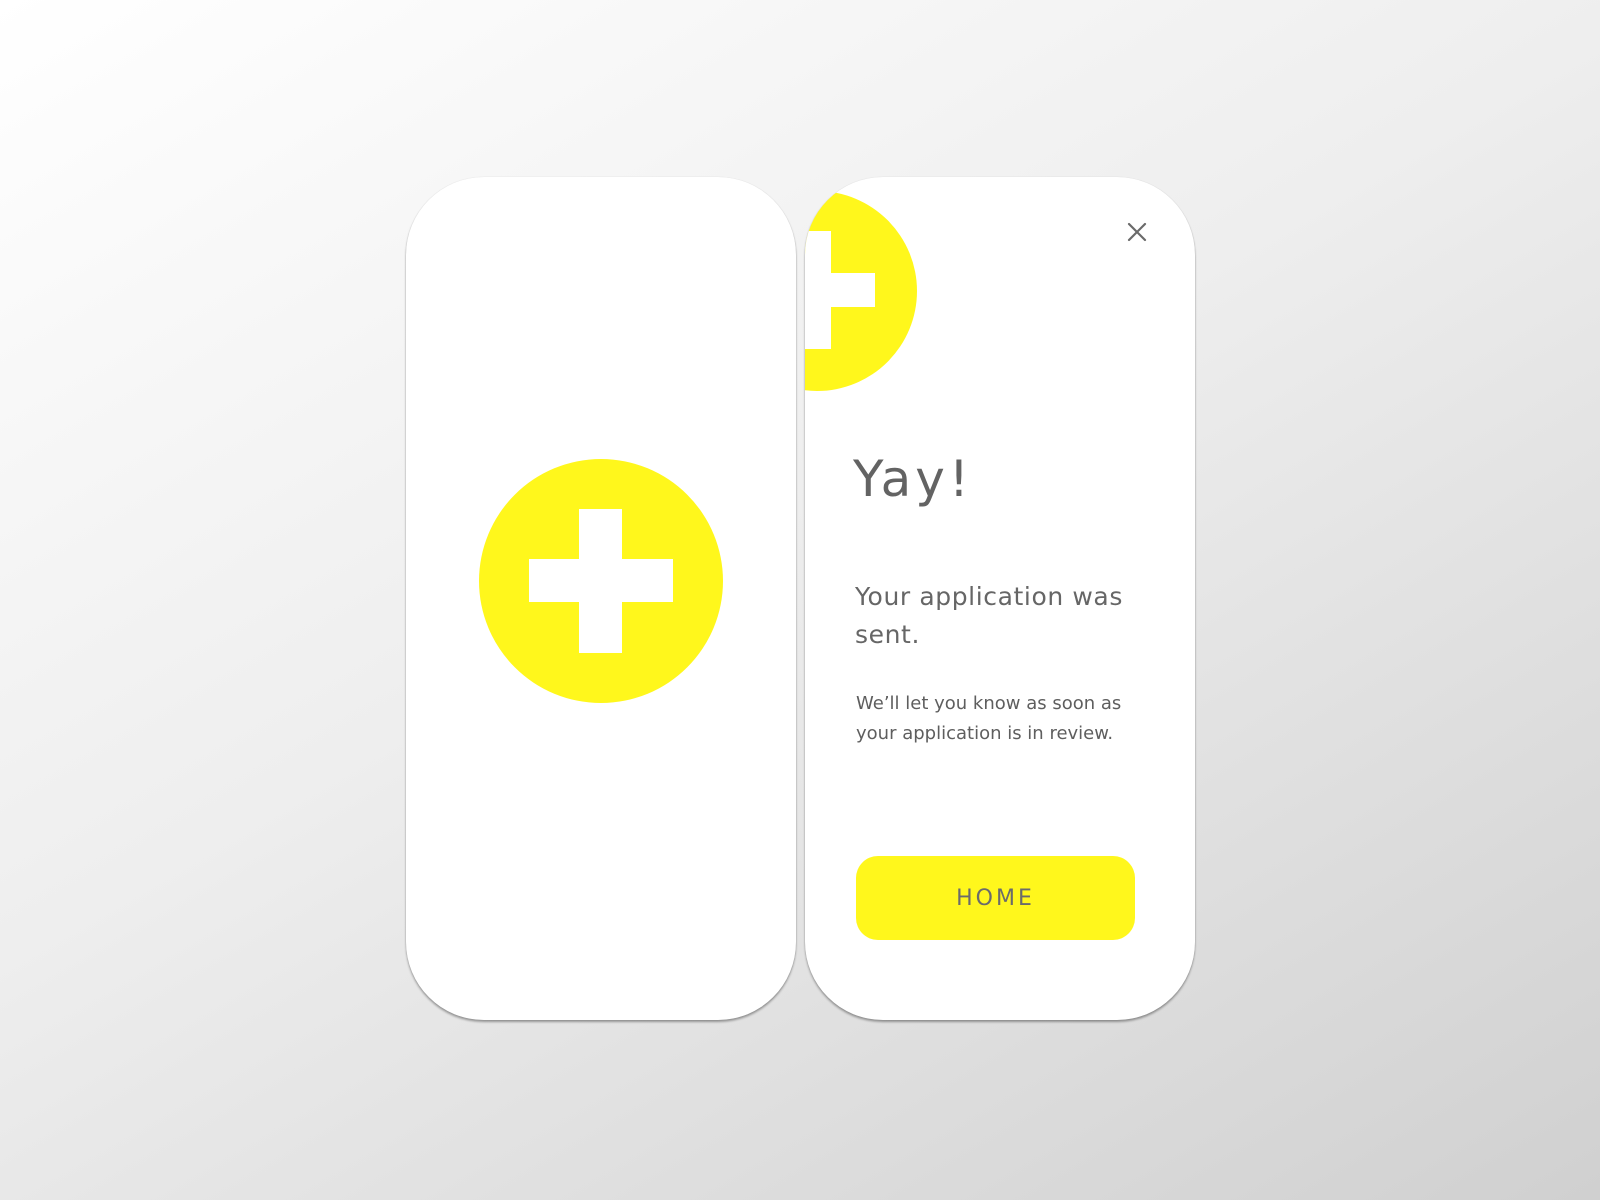 The image size is (1600, 1200). Describe the element at coordinates (913, 479) in the screenshot. I see `page-title: Yay!` at that location.